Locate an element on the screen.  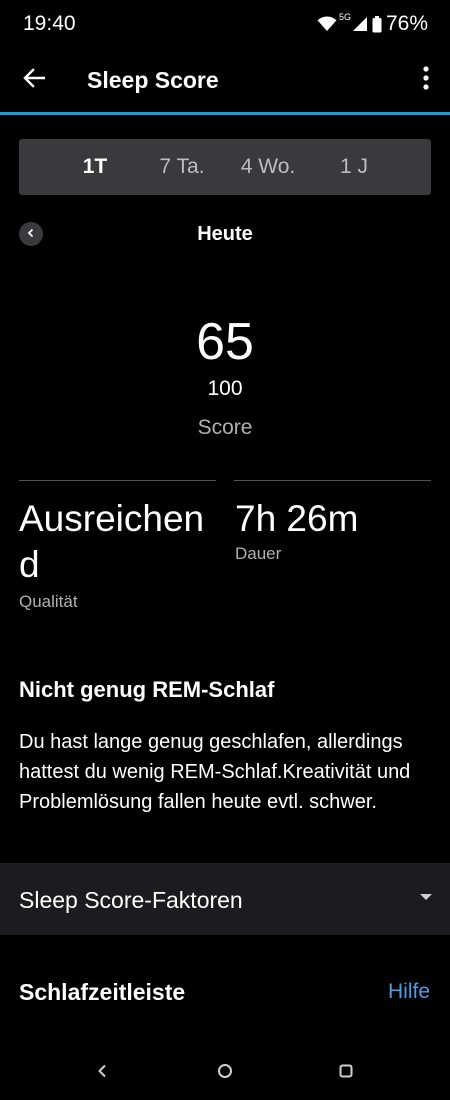
help-link: Hilfe is located at coordinates (409, 992).